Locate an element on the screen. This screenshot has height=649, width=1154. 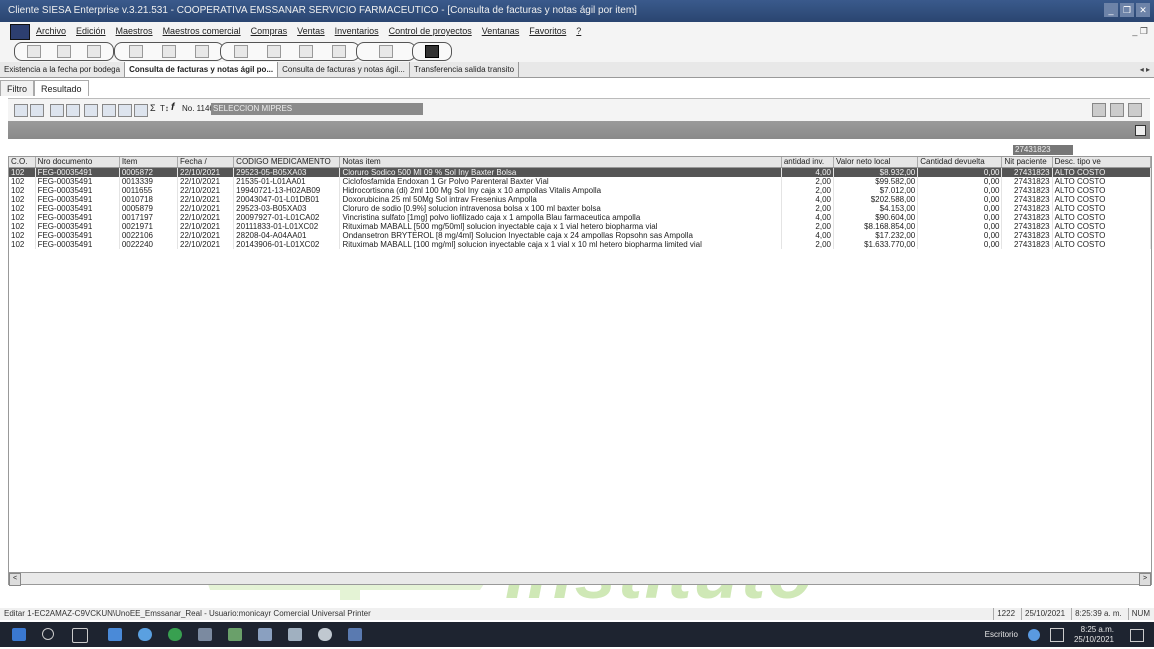
selection-field: SELECCION MIPRES is located at coordinates (317, 109).